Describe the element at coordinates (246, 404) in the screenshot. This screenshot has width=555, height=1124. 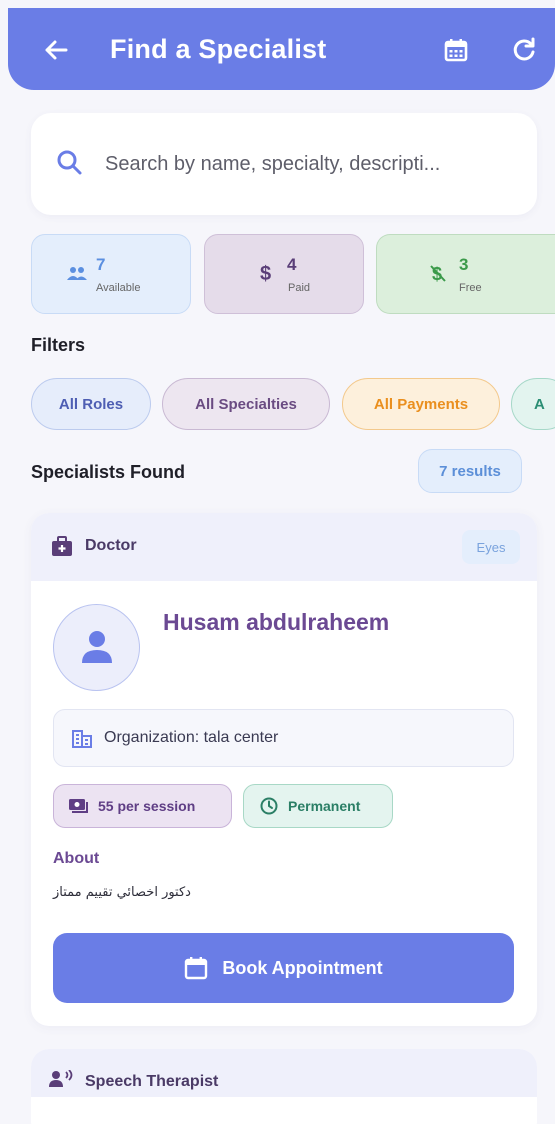
I see `filter-chip-specialties: All Specialties` at that location.